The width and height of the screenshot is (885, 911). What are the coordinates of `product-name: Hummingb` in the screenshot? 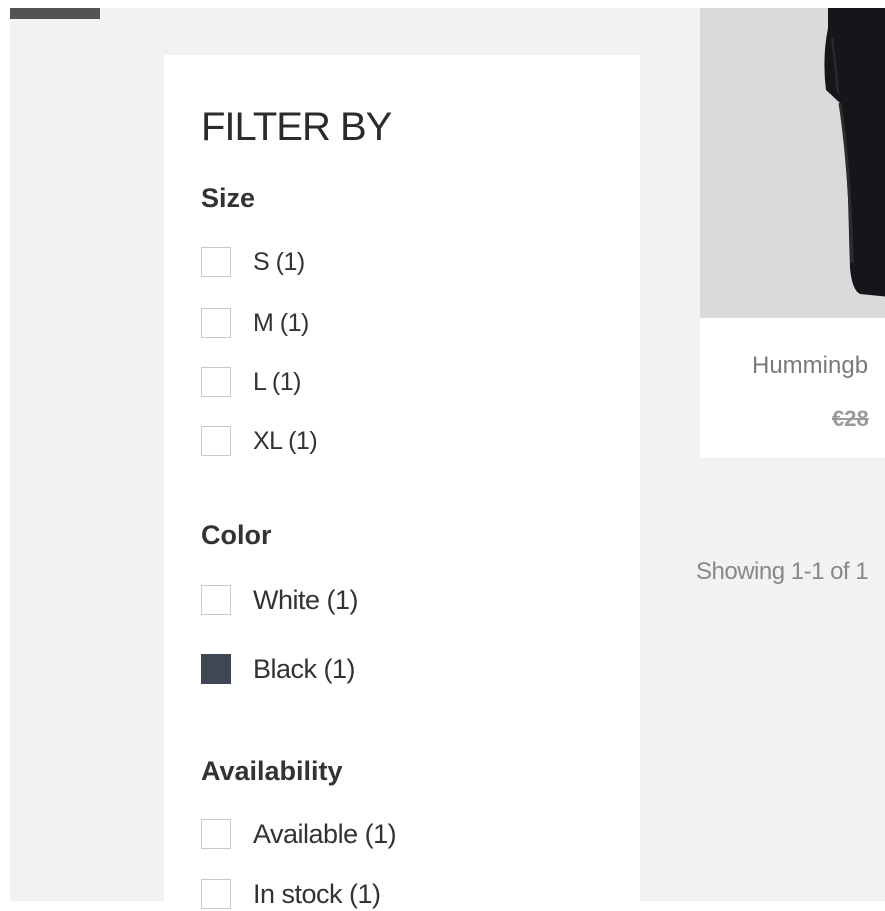 It's located at (810, 366).